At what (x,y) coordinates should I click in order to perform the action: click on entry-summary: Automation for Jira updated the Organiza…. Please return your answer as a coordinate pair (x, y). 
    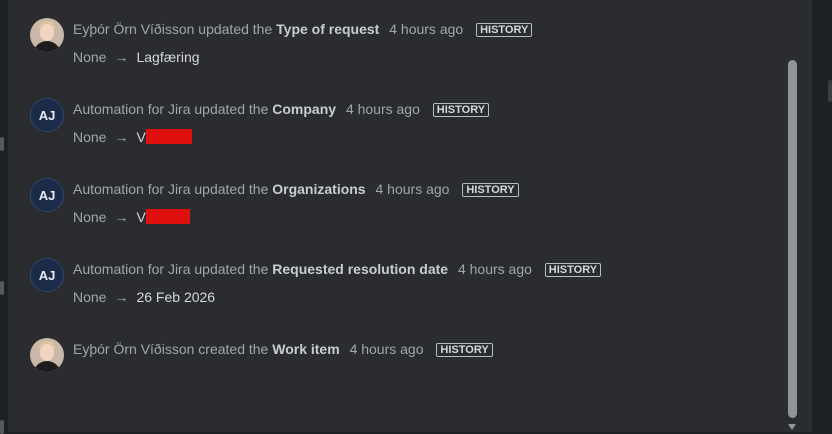
    Looking at the image, I should click on (296, 189).